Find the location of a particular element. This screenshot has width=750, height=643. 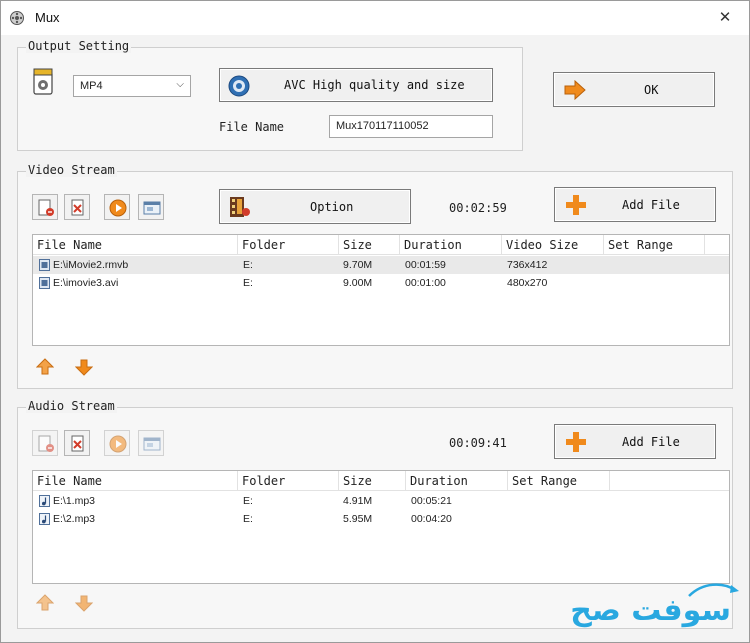

video-remove-button is located at coordinates (77, 207).